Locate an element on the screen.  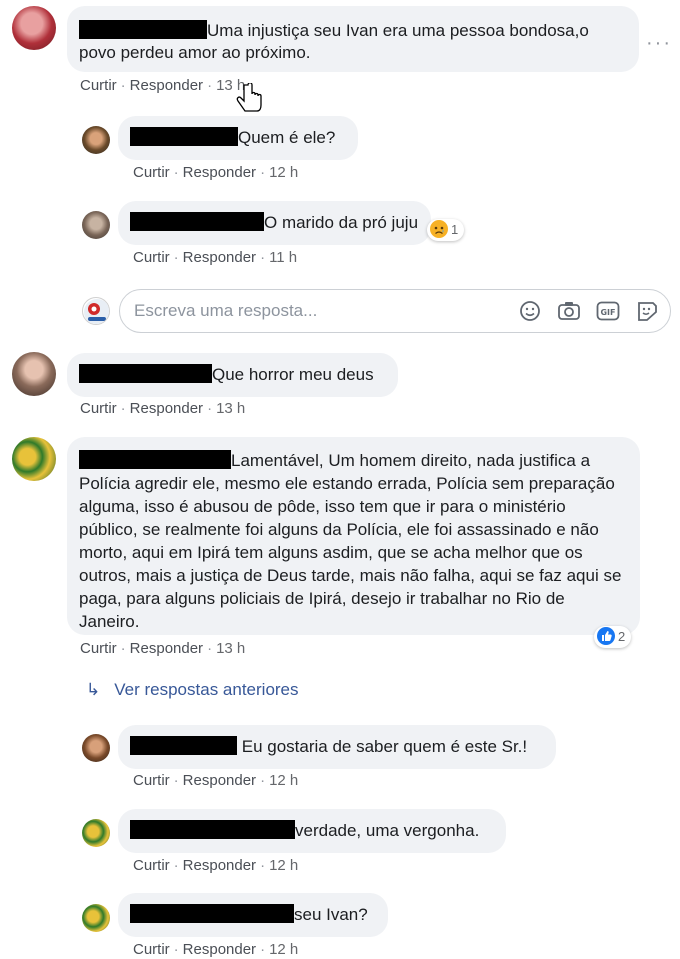
camera-icon is located at coordinates (569, 311).